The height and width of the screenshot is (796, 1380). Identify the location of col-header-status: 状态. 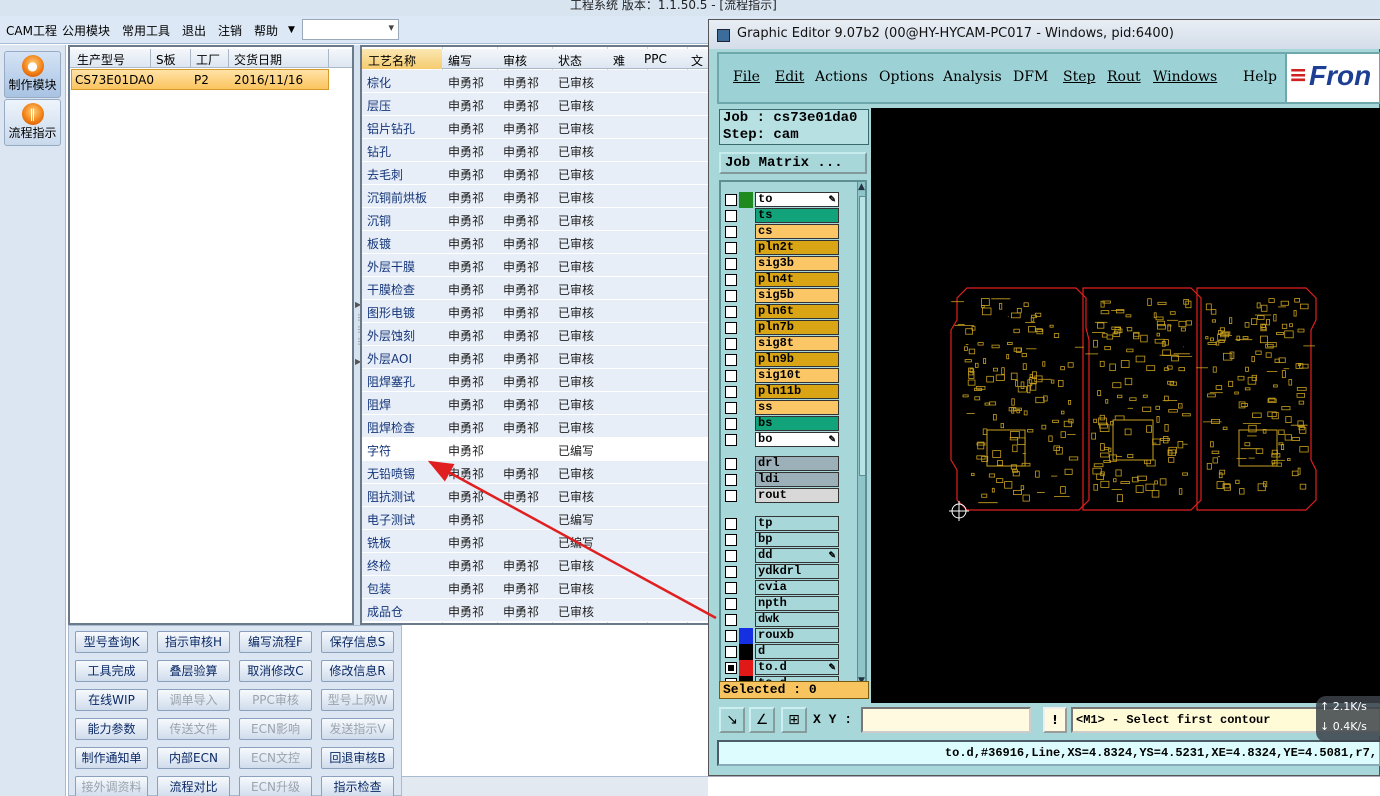
(570, 60).